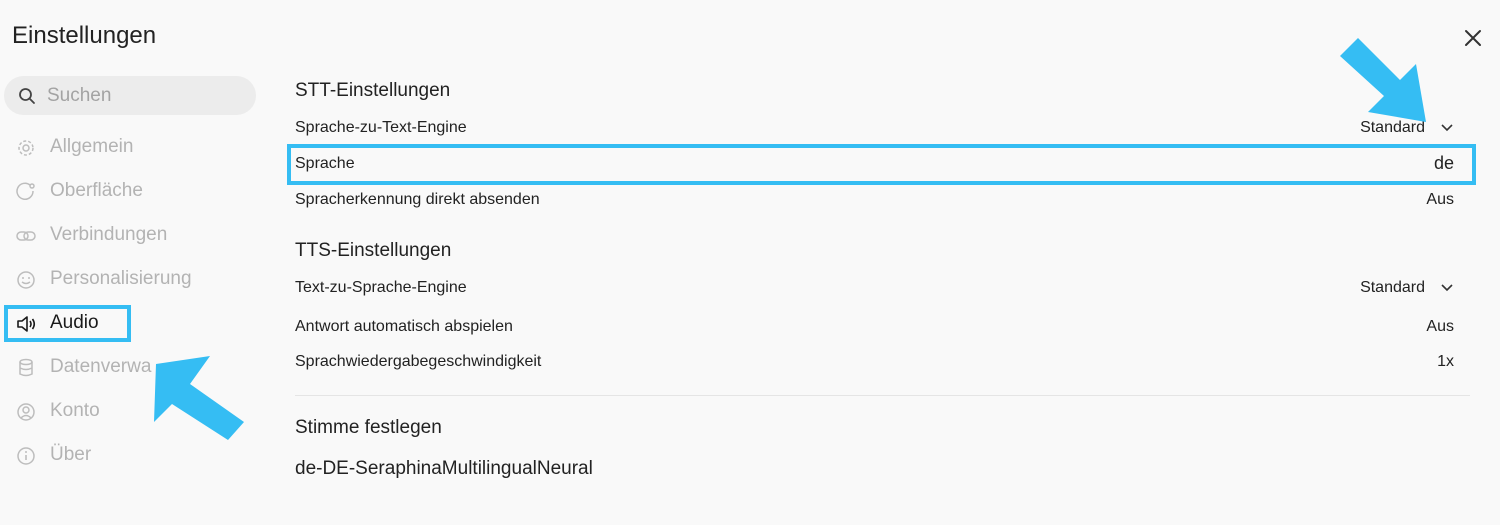 The height and width of the screenshot is (525, 1500). Describe the element at coordinates (381, 127) in the screenshot. I see `stt-engine-label: Sprache-zu-Text-Engine` at that location.